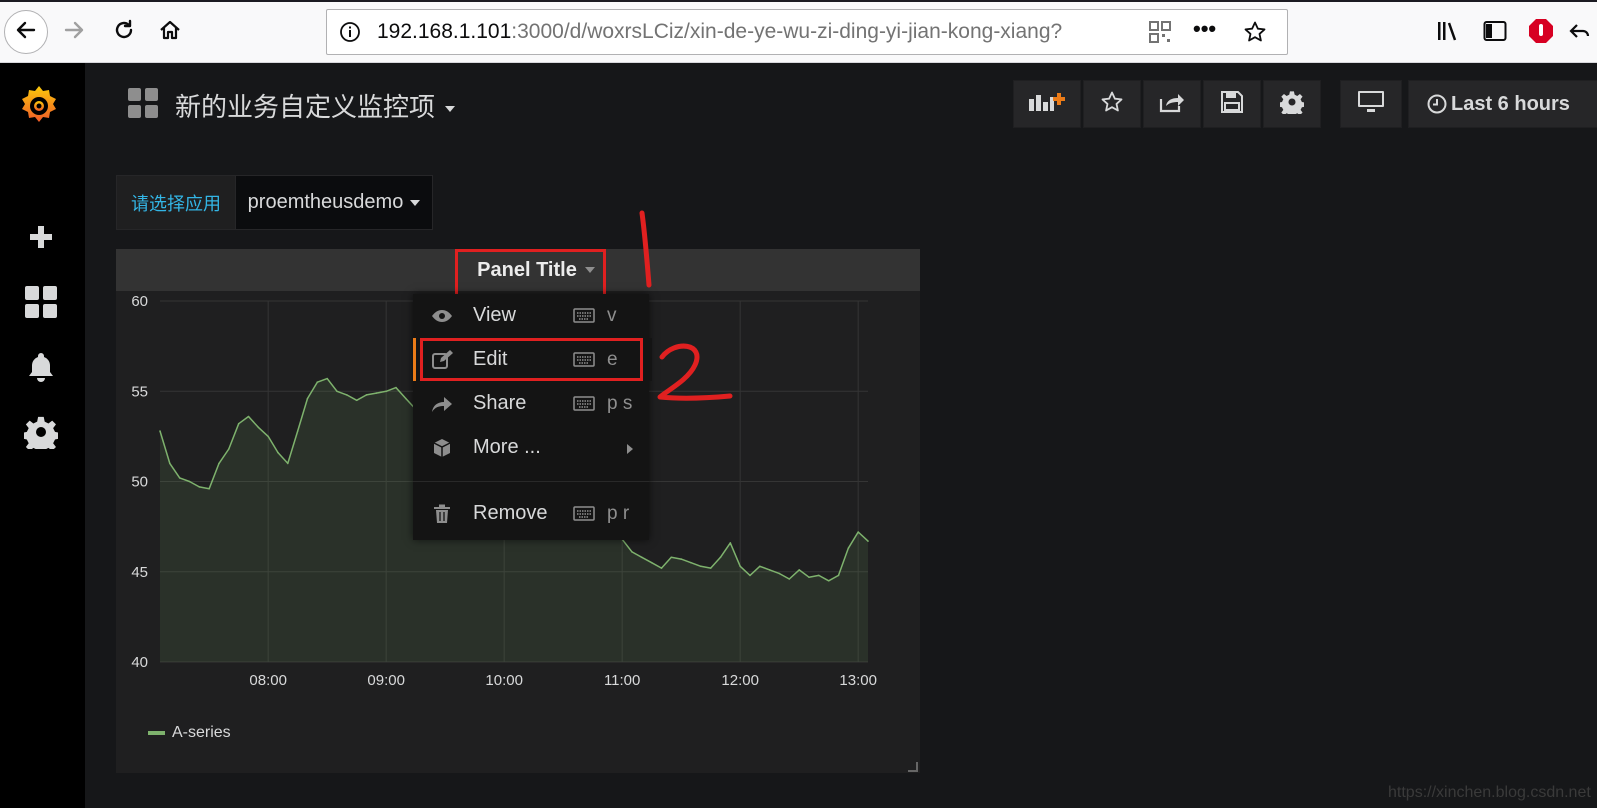  What do you see at coordinates (531, 403) in the screenshot?
I see `menu-item-share: Share p s` at bounding box center [531, 403].